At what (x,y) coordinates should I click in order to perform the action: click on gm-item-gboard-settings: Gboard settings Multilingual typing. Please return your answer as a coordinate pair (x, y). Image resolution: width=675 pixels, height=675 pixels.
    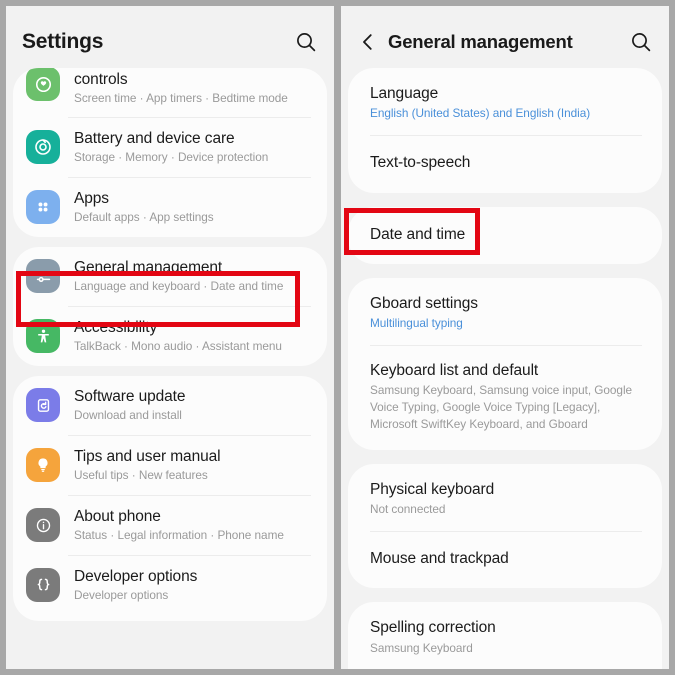
    Looking at the image, I should click on (505, 311).